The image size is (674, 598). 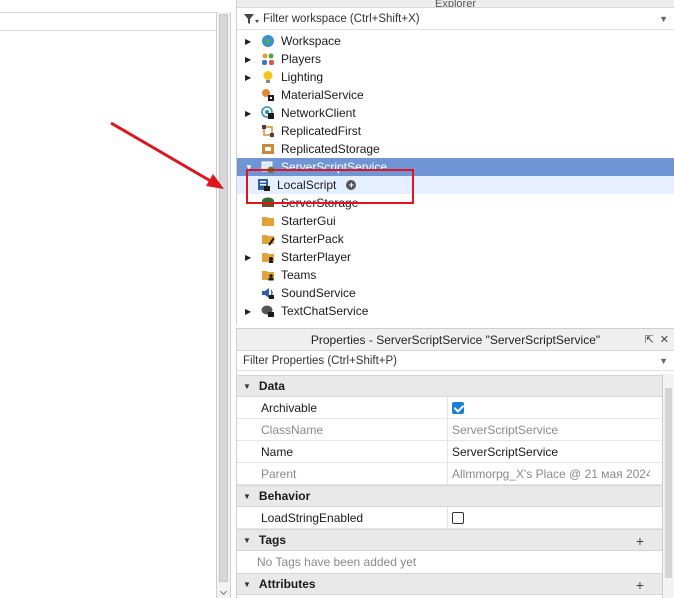 I want to click on tree-item-label: ReplicatedFirst, so click(x=321, y=131).